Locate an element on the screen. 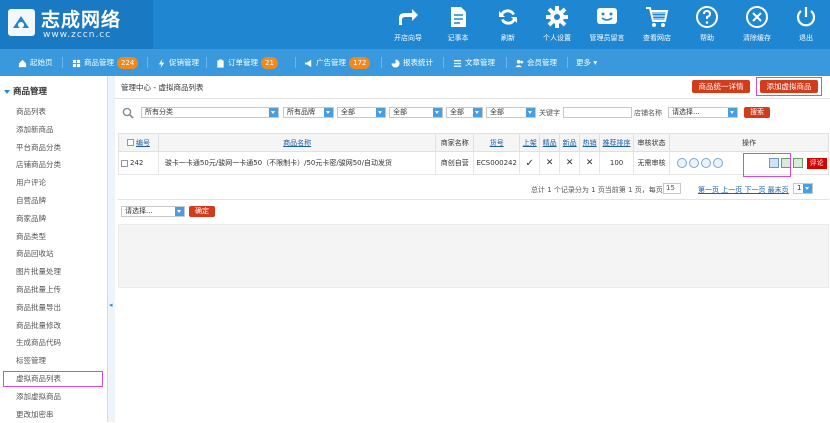  toolbar-label: 记事本 is located at coordinates (458, 38).